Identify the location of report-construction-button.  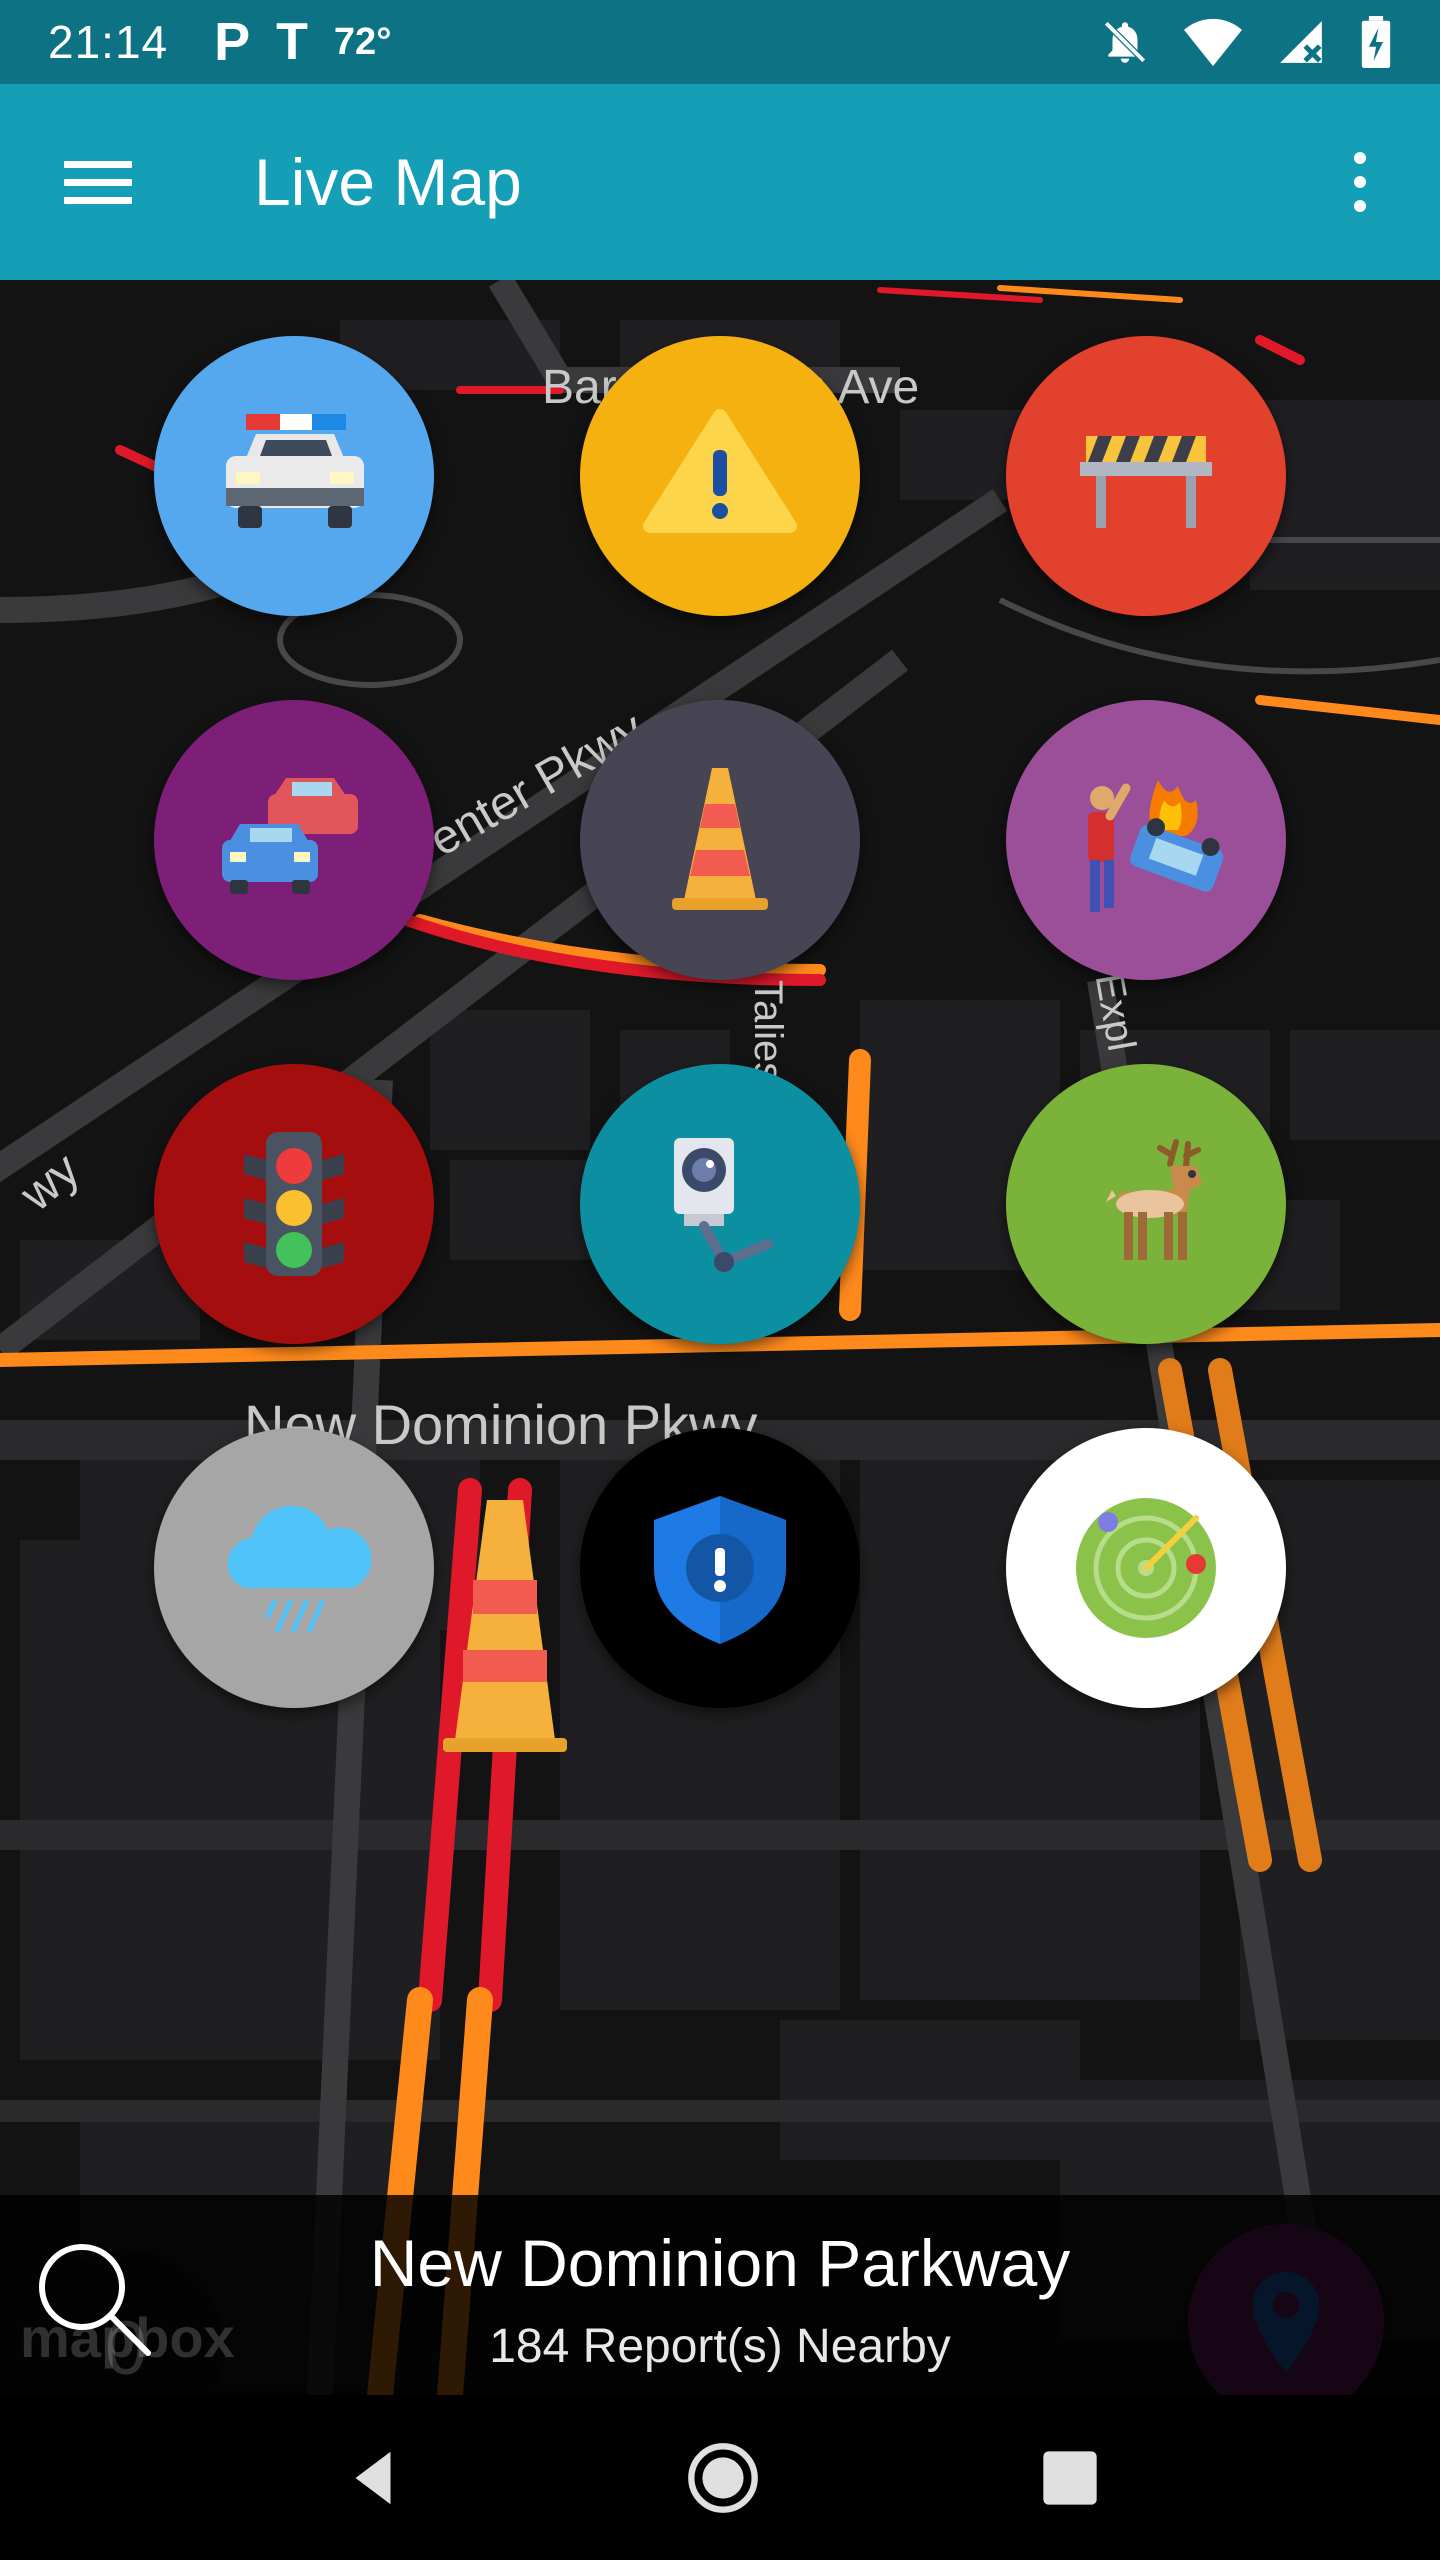
(720, 840).